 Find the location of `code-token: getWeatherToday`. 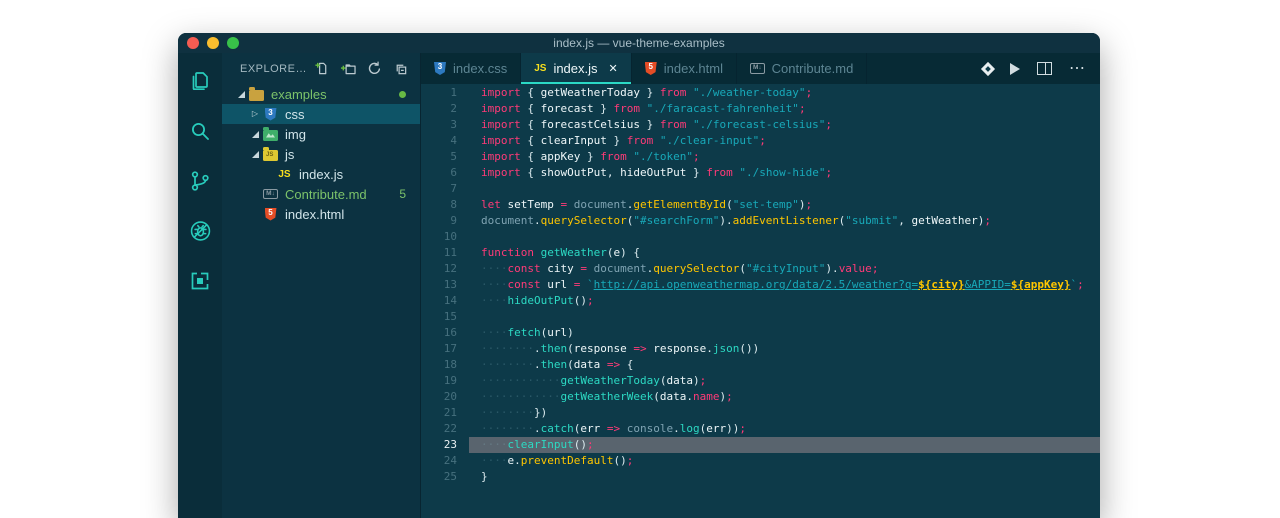

code-token: getWeatherToday is located at coordinates (610, 380).